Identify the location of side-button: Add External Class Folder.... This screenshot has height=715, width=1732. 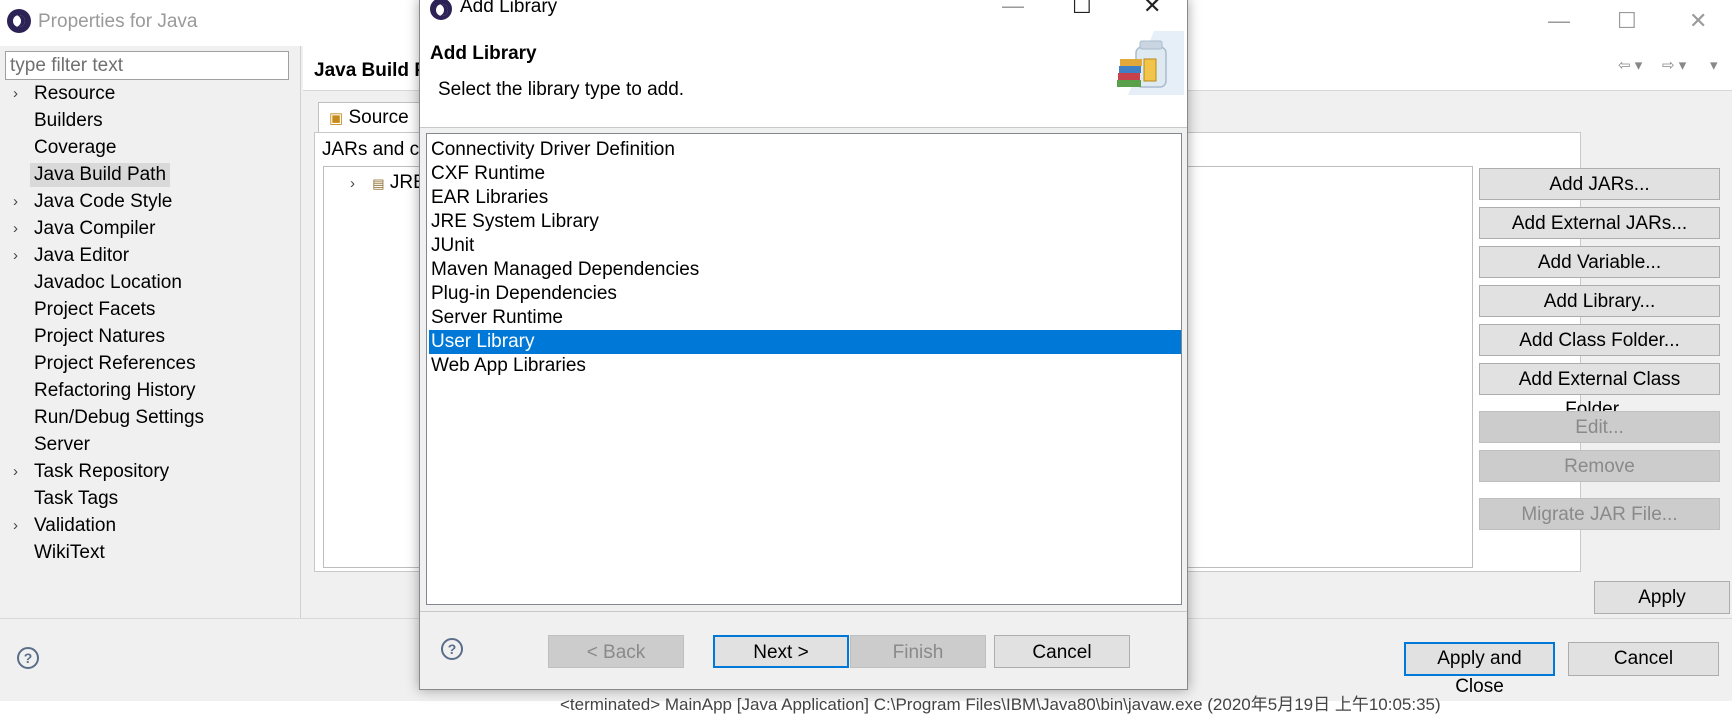
(1599, 391).